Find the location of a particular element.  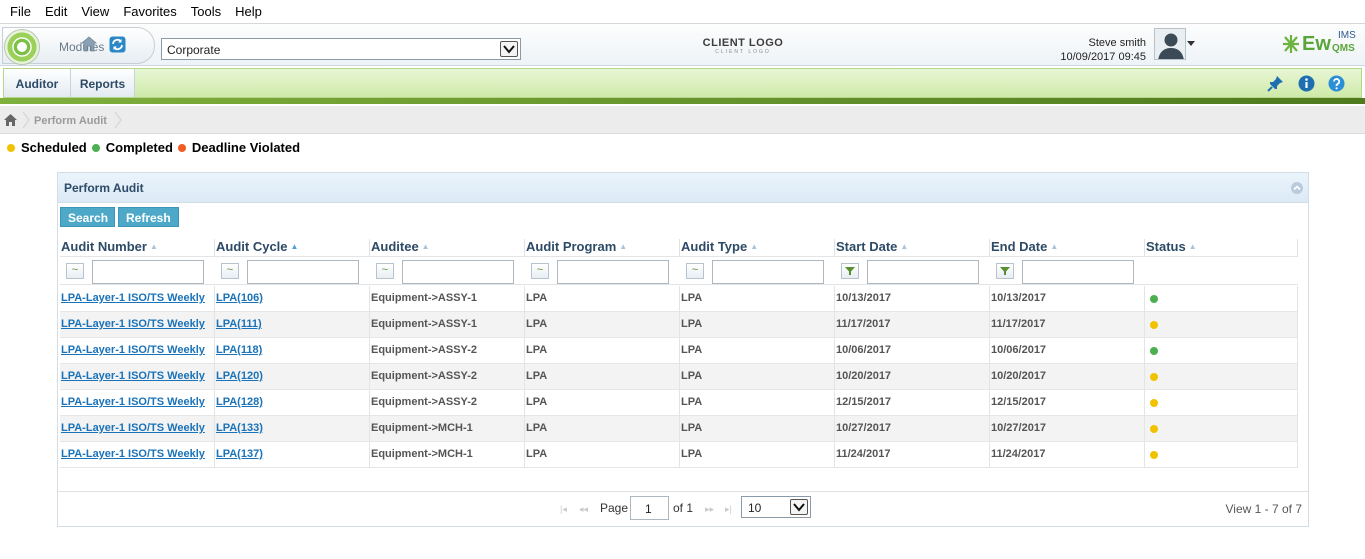

audit-type-filter-input is located at coordinates (768, 272).